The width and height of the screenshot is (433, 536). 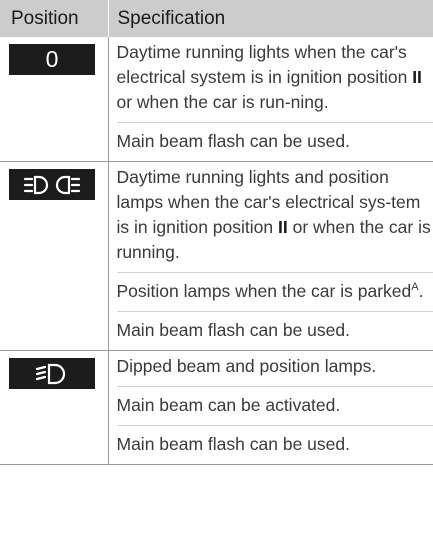 I want to click on specification-paragraph: Main beam can be activated., so click(x=274, y=406).